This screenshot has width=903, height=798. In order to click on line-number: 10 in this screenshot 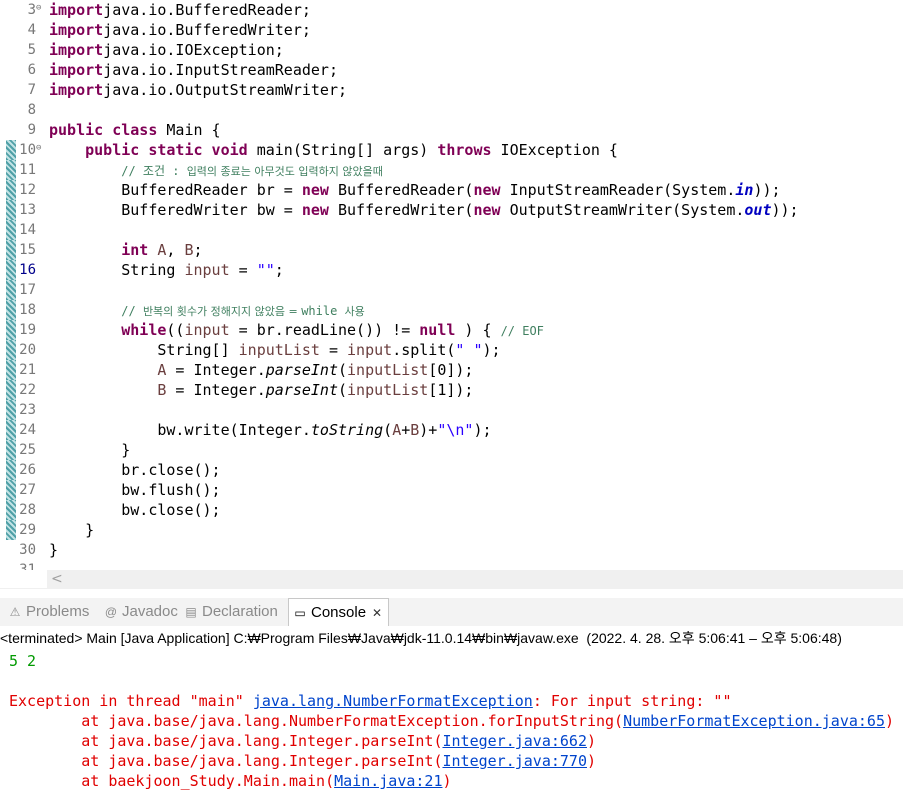, I will do `click(27, 150)`.